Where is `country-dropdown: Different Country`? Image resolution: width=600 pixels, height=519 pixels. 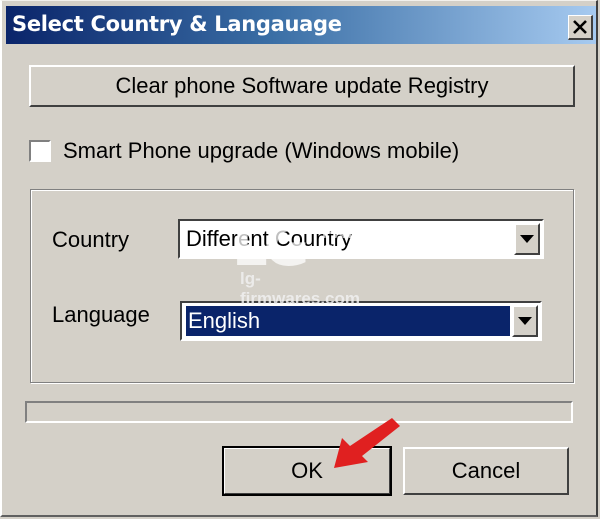
country-dropdown: Different Country is located at coordinates (361, 239).